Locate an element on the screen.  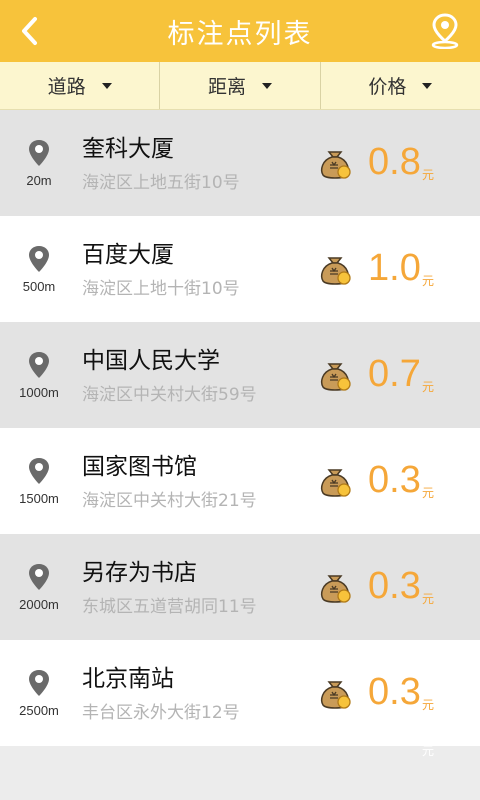
filter-price: 价格 is located at coordinates (400, 85).